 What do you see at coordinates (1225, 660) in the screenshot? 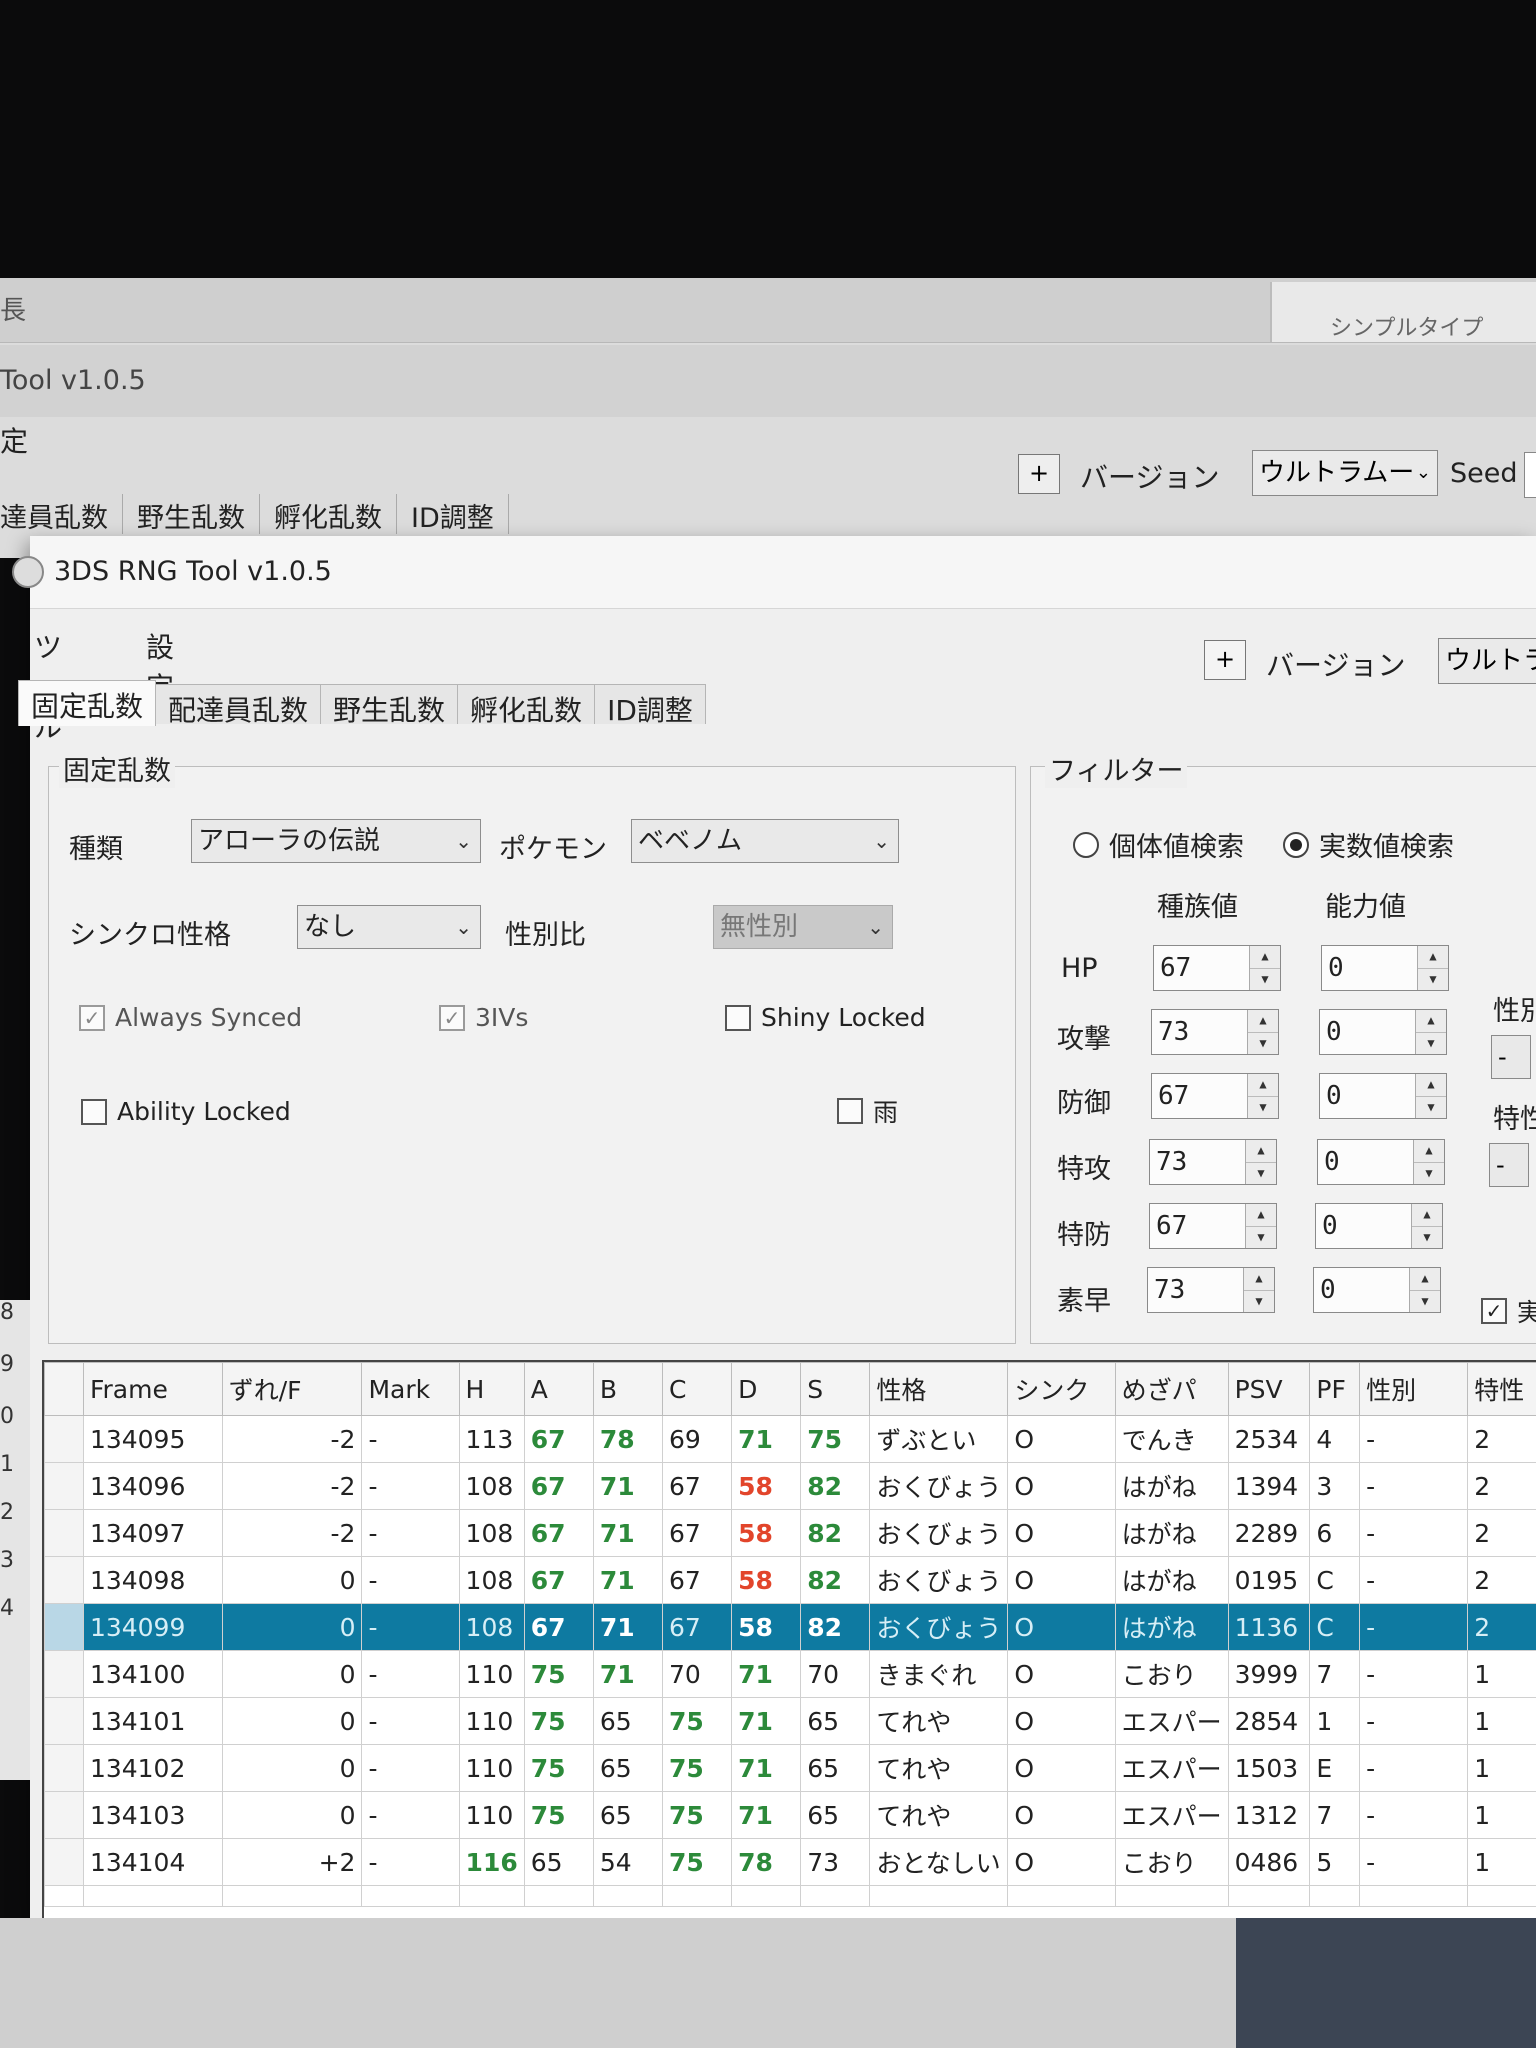
I see `plus-button: +` at bounding box center [1225, 660].